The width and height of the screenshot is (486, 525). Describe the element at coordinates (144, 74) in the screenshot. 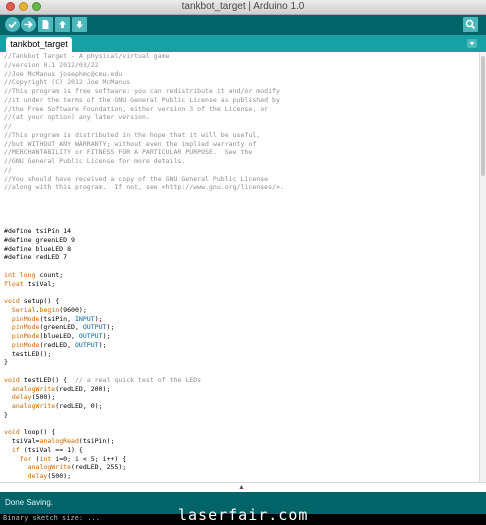

I see `code-line: //Joe McManus josephmc@cmu.edu` at that location.